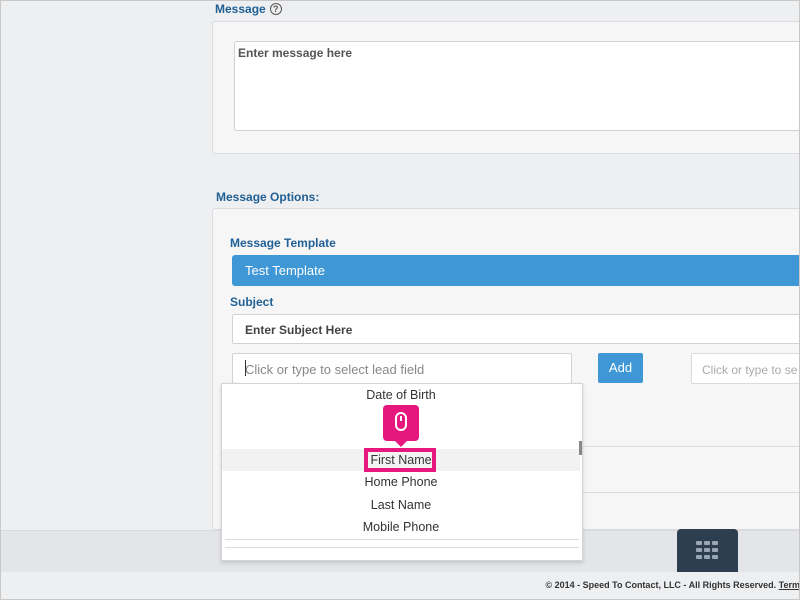  What do you see at coordinates (401, 505) in the screenshot?
I see `dropdown-option: Last Name` at bounding box center [401, 505].